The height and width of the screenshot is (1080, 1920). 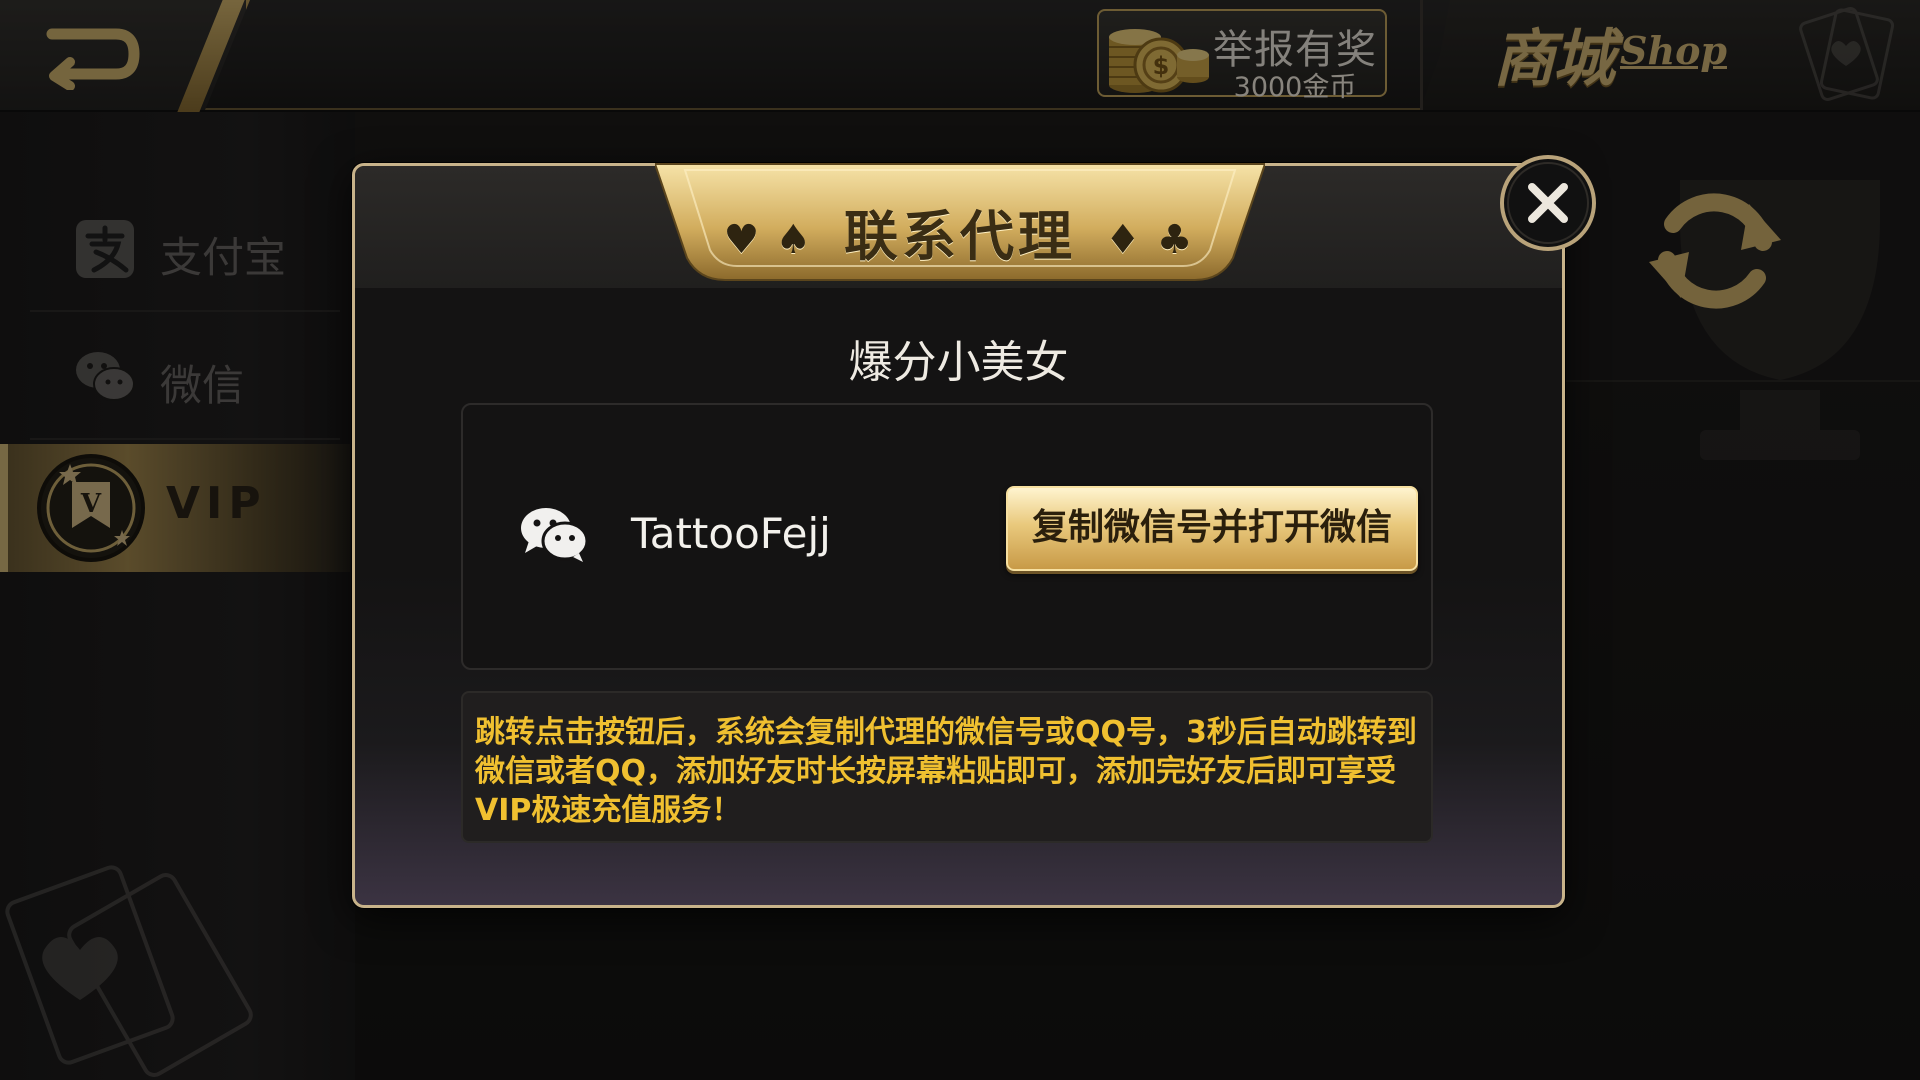 What do you see at coordinates (947, 536) in the screenshot?
I see `contact-card: TattooFejj 复制微信号并打开微信` at bounding box center [947, 536].